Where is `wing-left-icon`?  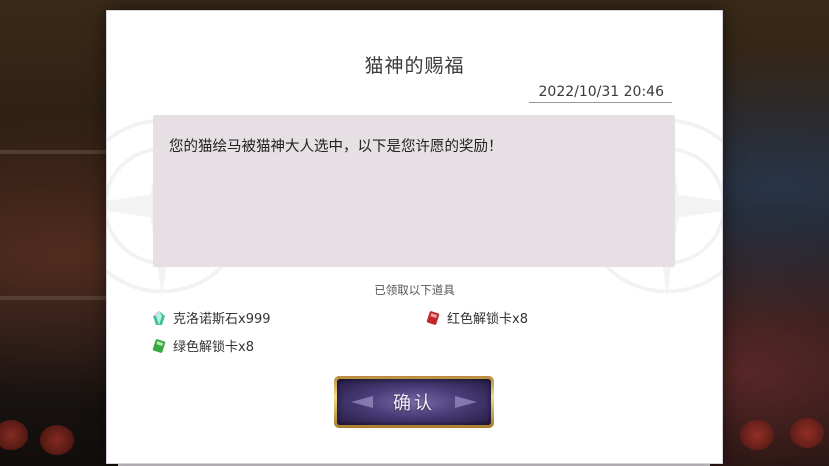 wing-left-icon is located at coordinates (362, 402).